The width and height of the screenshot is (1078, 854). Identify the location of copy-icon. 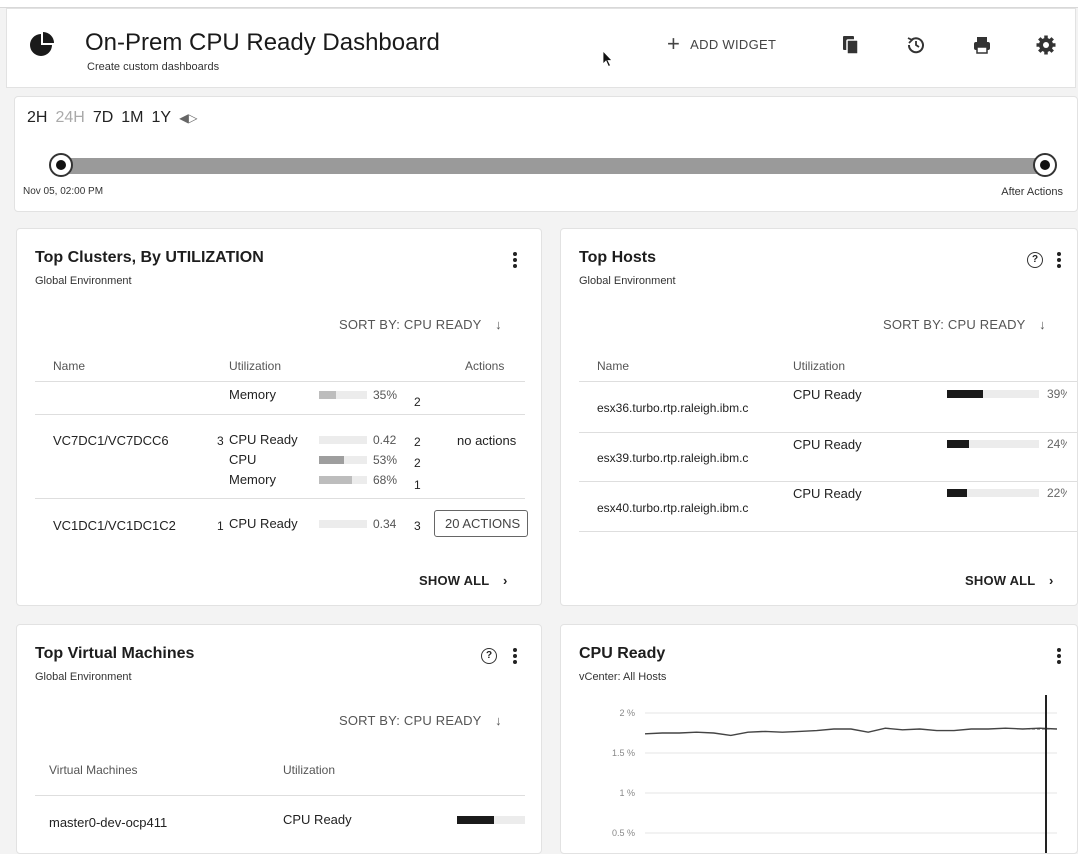
(850, 45).